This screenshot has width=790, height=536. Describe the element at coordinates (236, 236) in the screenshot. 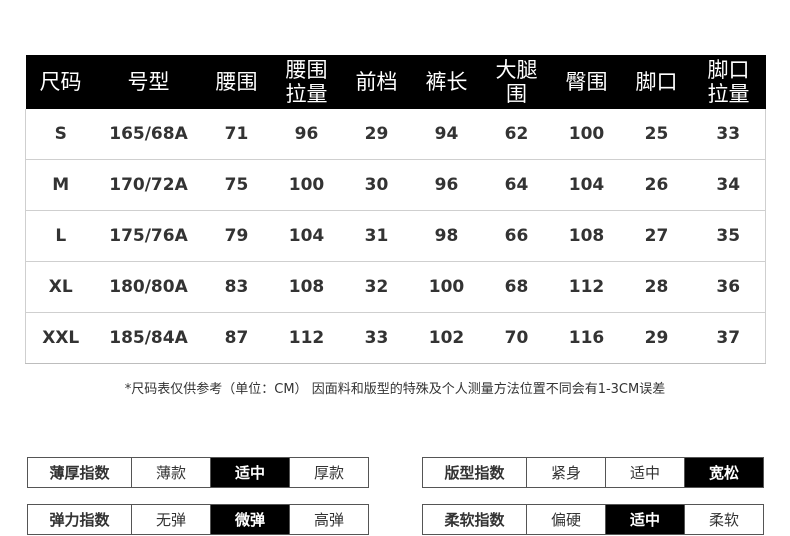

I see `table-cell: 79` at that location.